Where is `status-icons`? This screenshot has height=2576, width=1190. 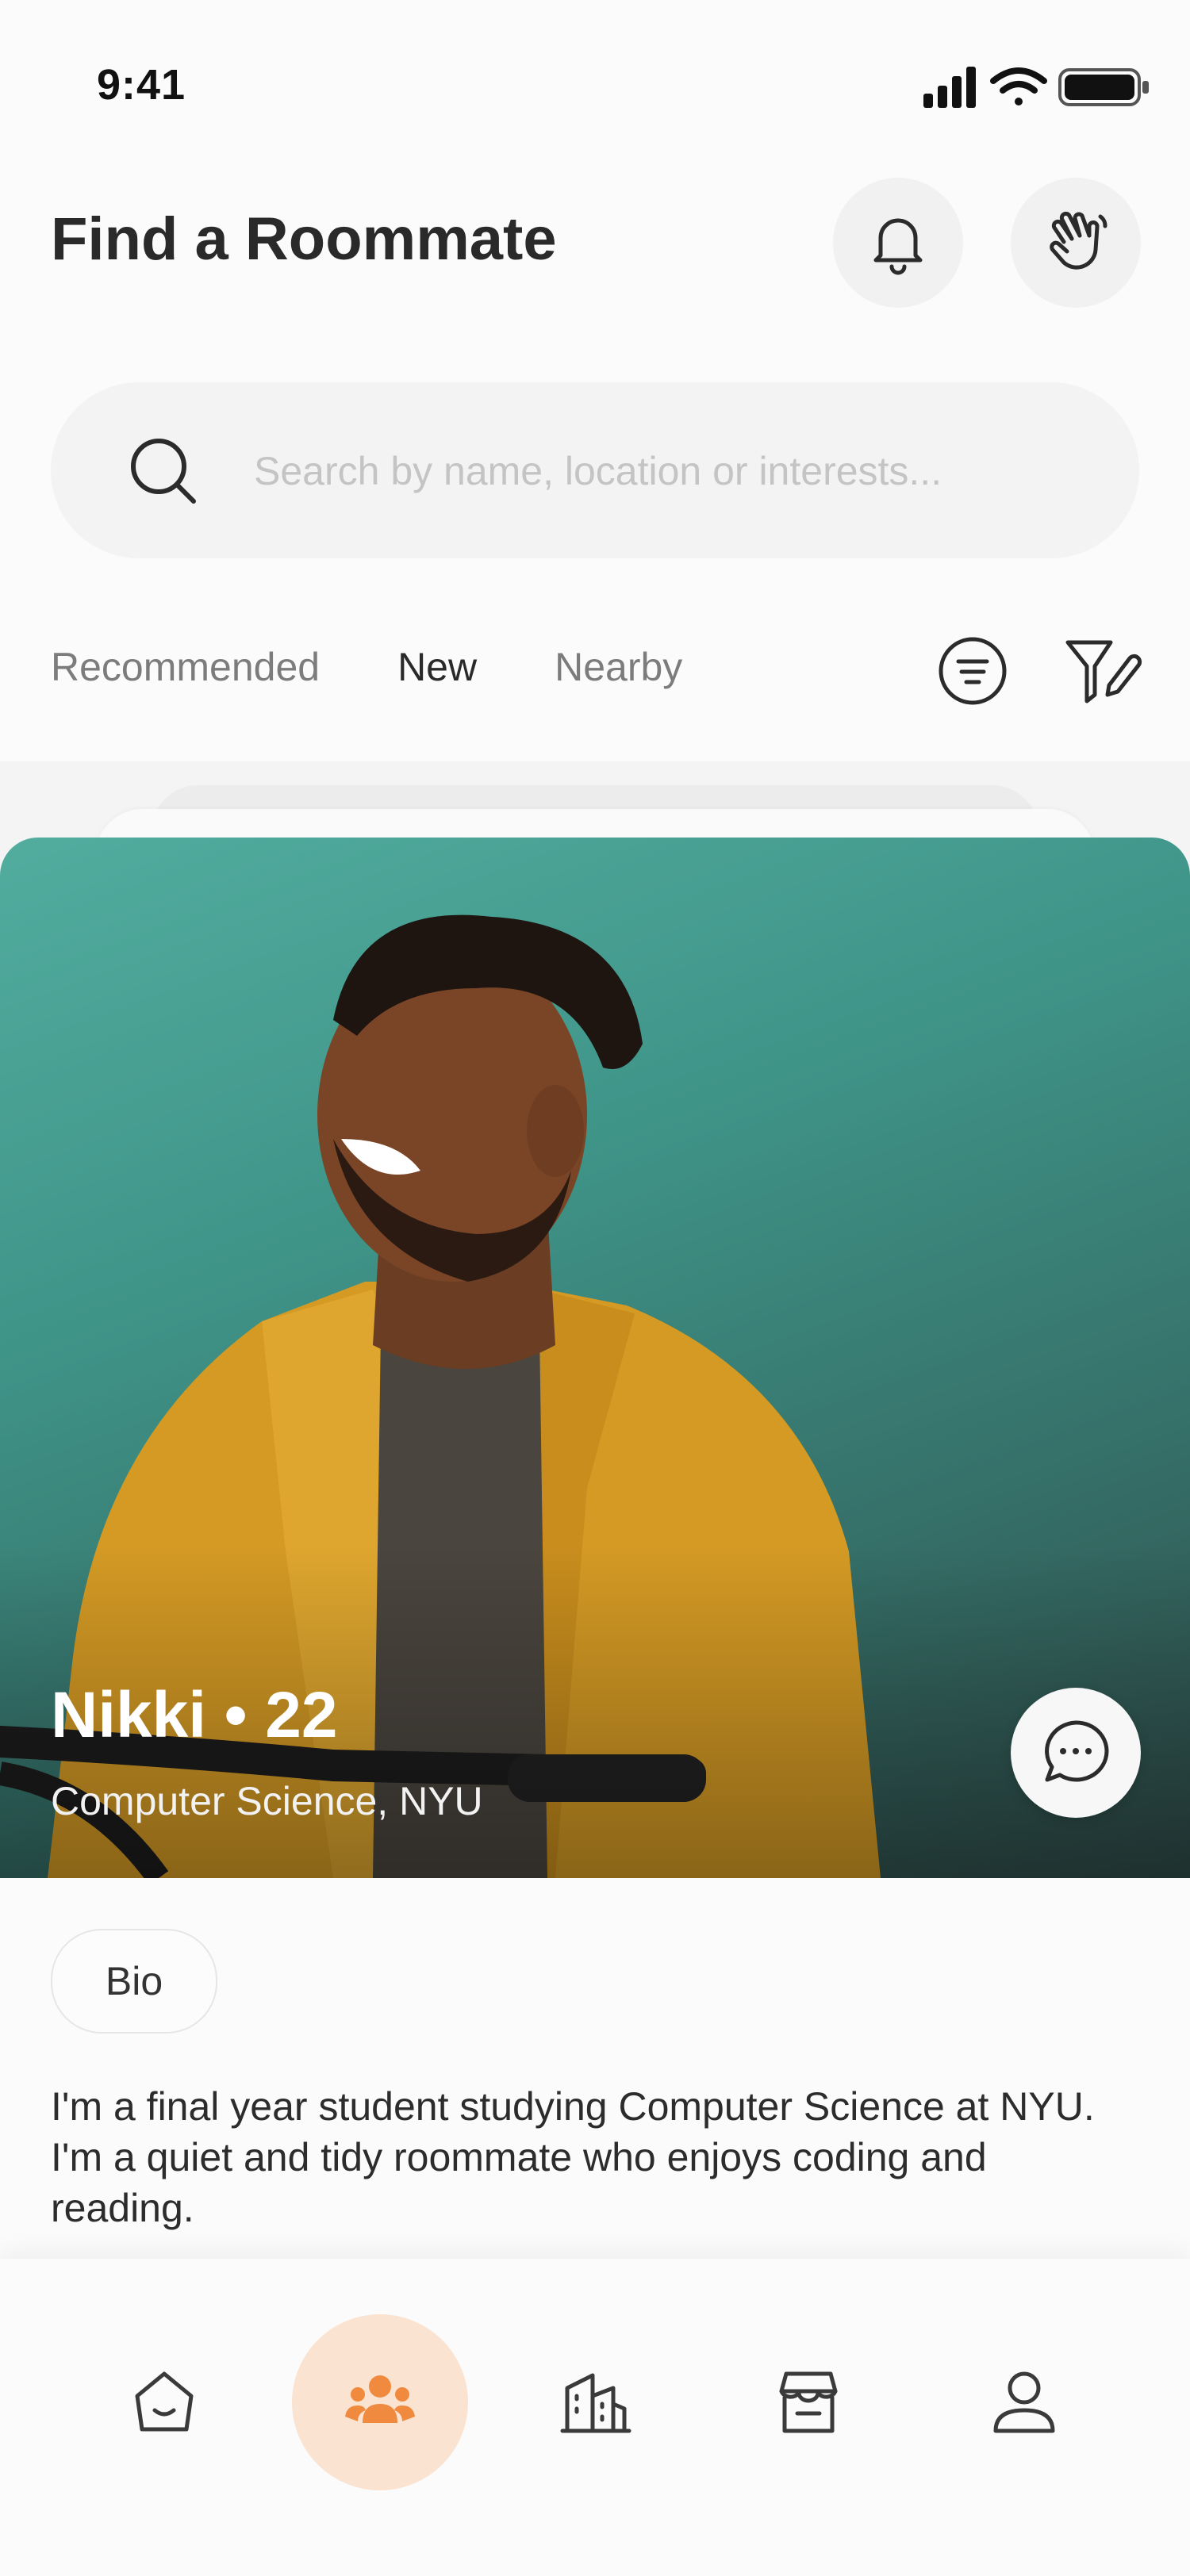
status-icons is located at coordinates (1038, 87).